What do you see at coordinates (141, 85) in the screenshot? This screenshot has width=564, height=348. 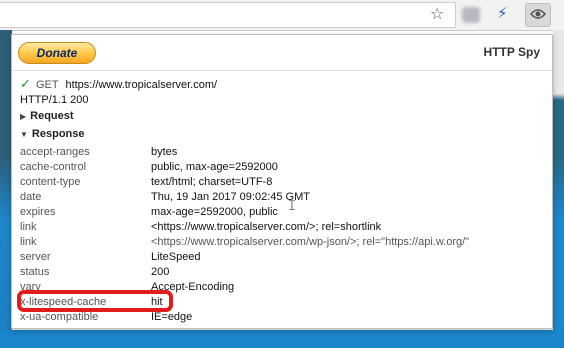 I see `request-url: https://www.tropicalserver.com/` at bounding box center [141, 85].